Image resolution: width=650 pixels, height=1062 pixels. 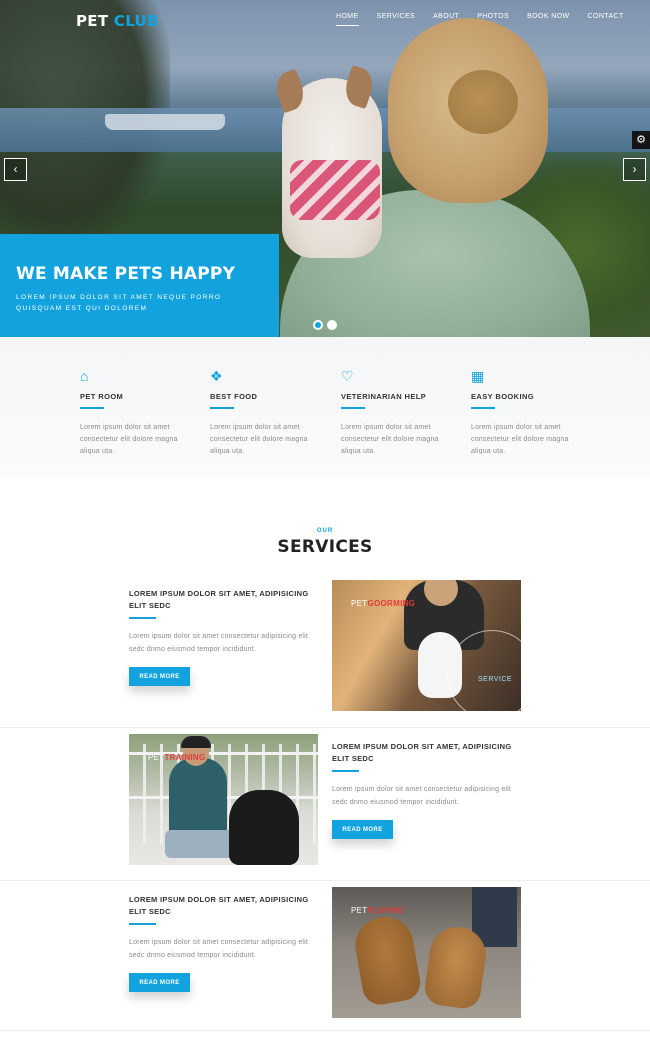 What do you see at coordinates (384, 396) in the screenshot?
I see `feature-title: VETERINARIAN HELP` at bounding box center [384, 396].